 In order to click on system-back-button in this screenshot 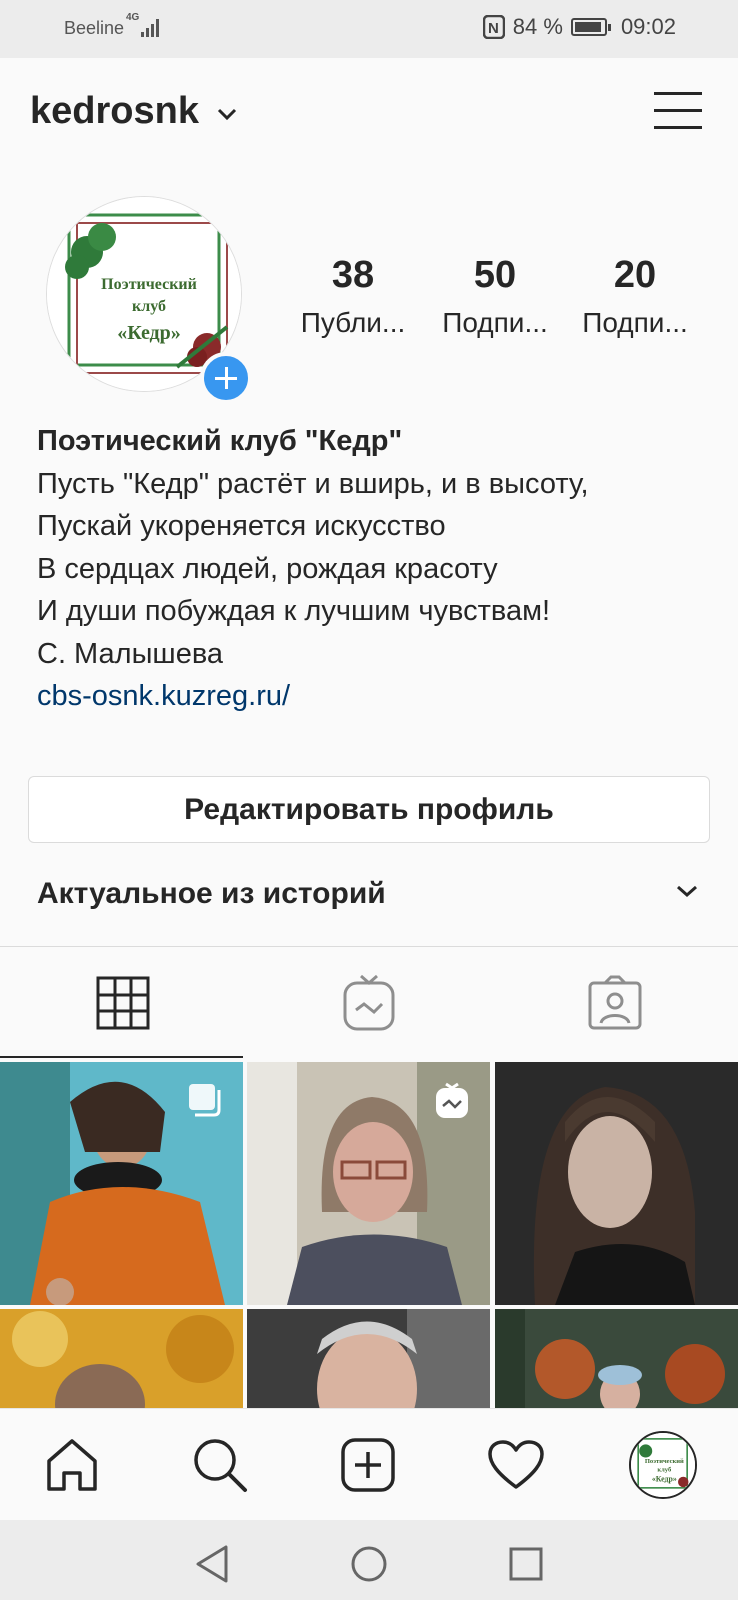, I will do `click(212, 1564)`.